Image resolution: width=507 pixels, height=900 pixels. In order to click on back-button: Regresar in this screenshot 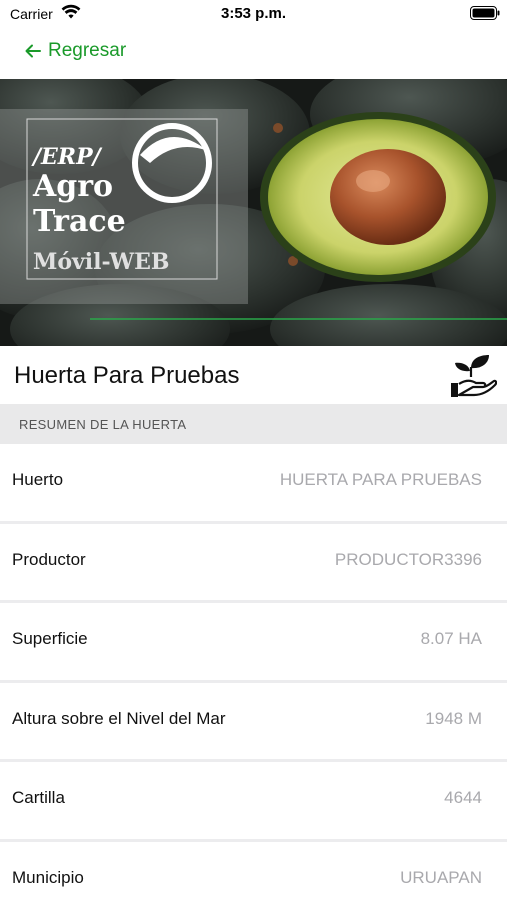, I will do `click(75, 51)`.